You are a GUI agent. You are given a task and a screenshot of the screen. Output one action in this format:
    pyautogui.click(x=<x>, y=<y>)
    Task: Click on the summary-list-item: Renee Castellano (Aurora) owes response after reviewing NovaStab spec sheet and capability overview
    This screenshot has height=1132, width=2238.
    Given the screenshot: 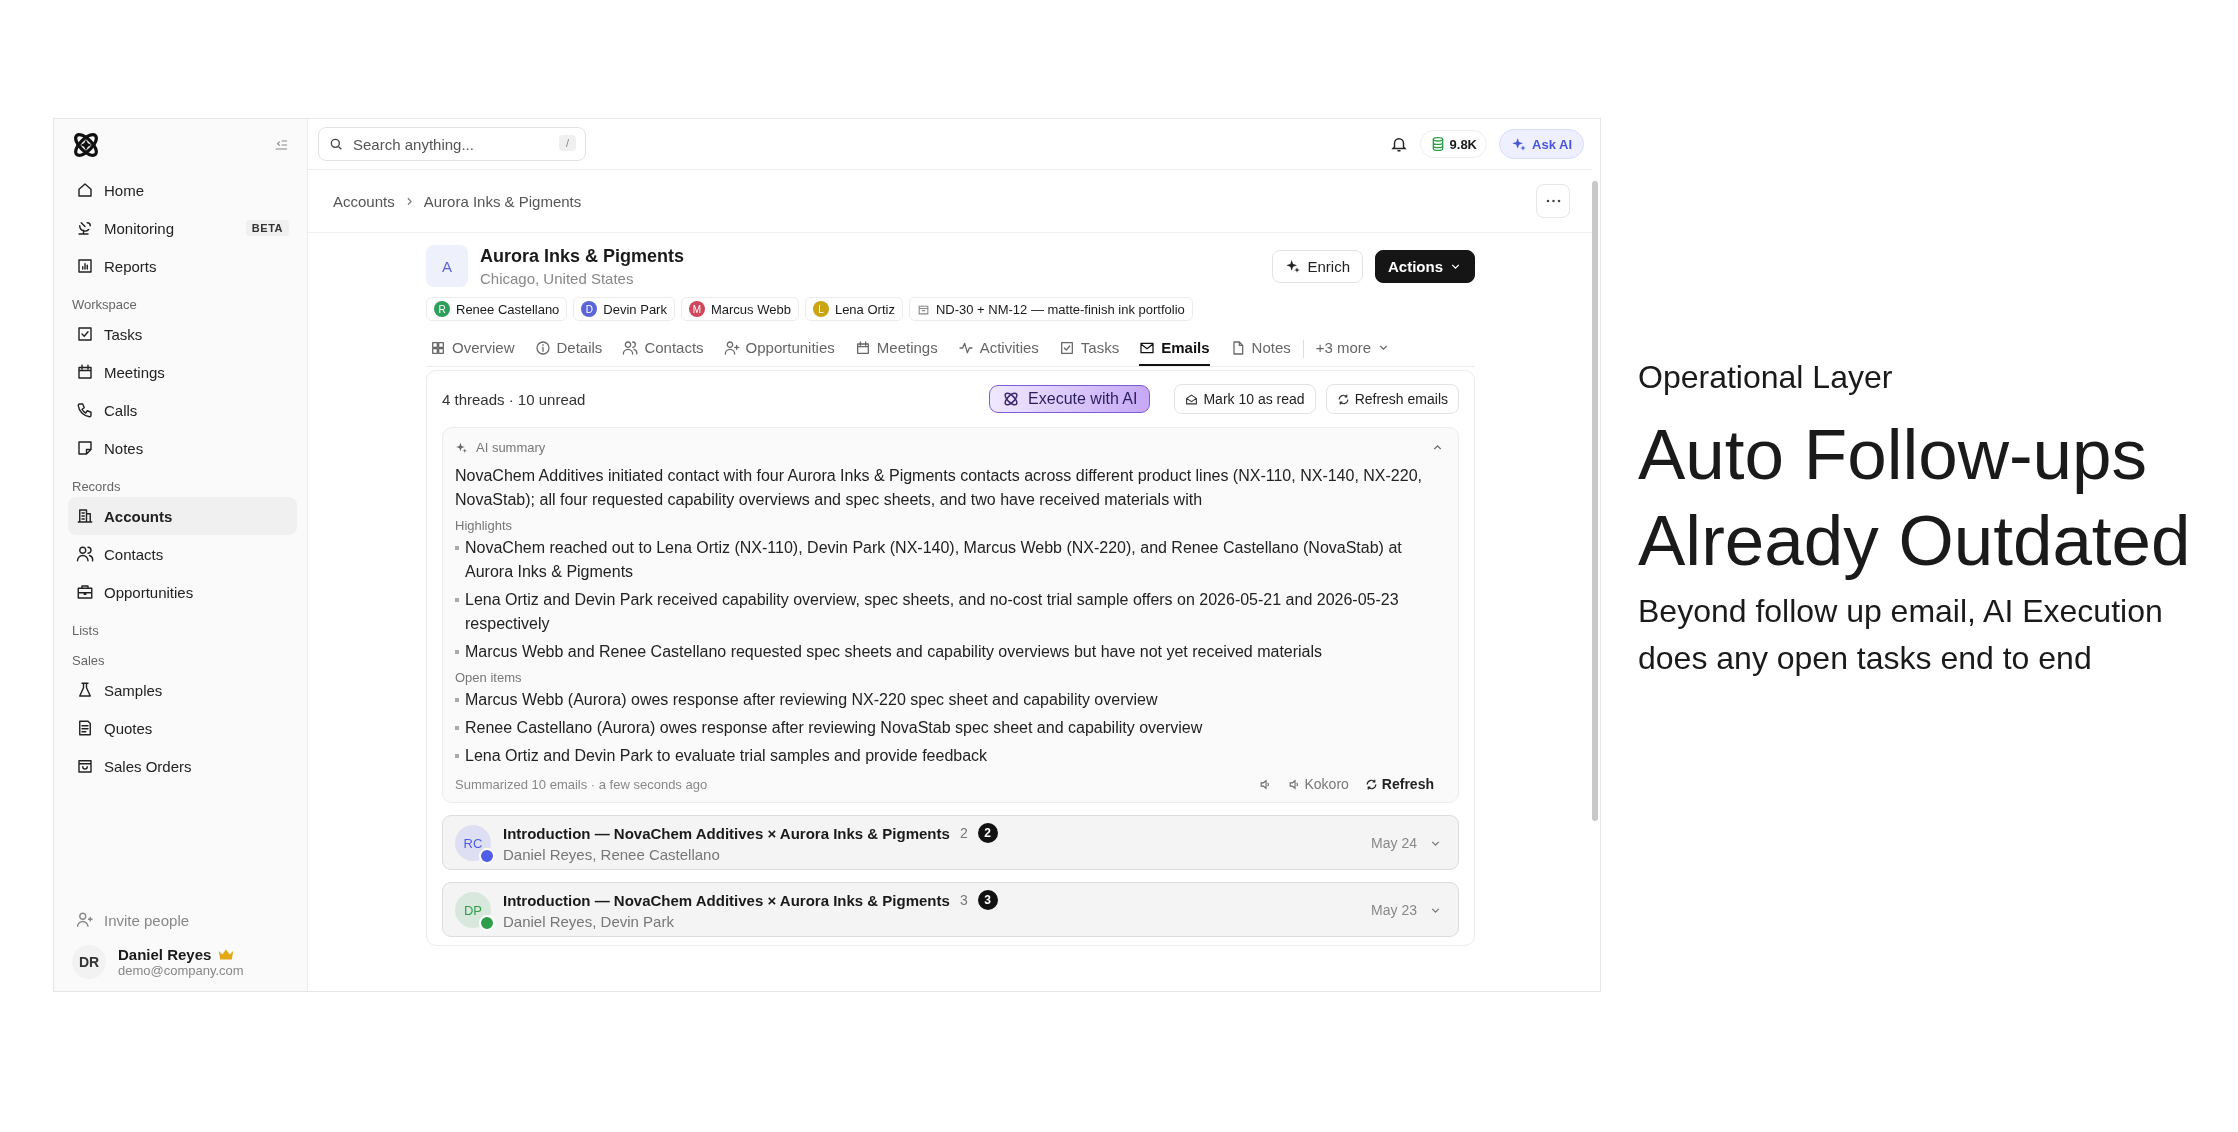 What is the action you would take?
    pyautogui.click(x=834, y=728)
    